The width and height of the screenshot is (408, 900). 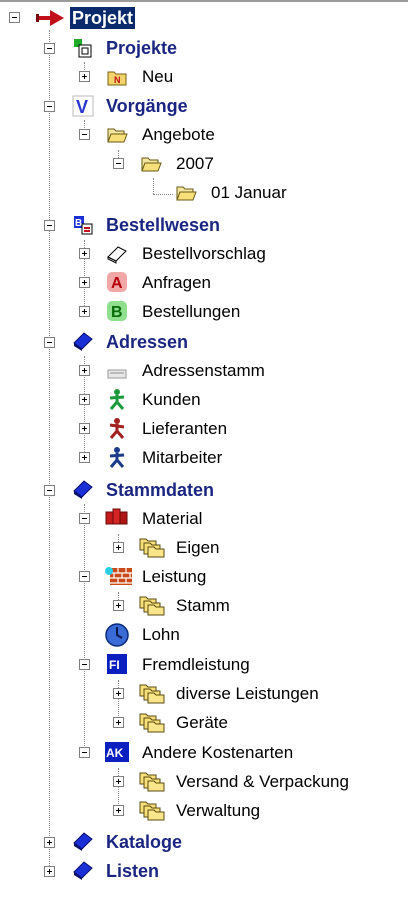 I want to click on tree-label-eigen: Eigen, so click(x=197, y=548).